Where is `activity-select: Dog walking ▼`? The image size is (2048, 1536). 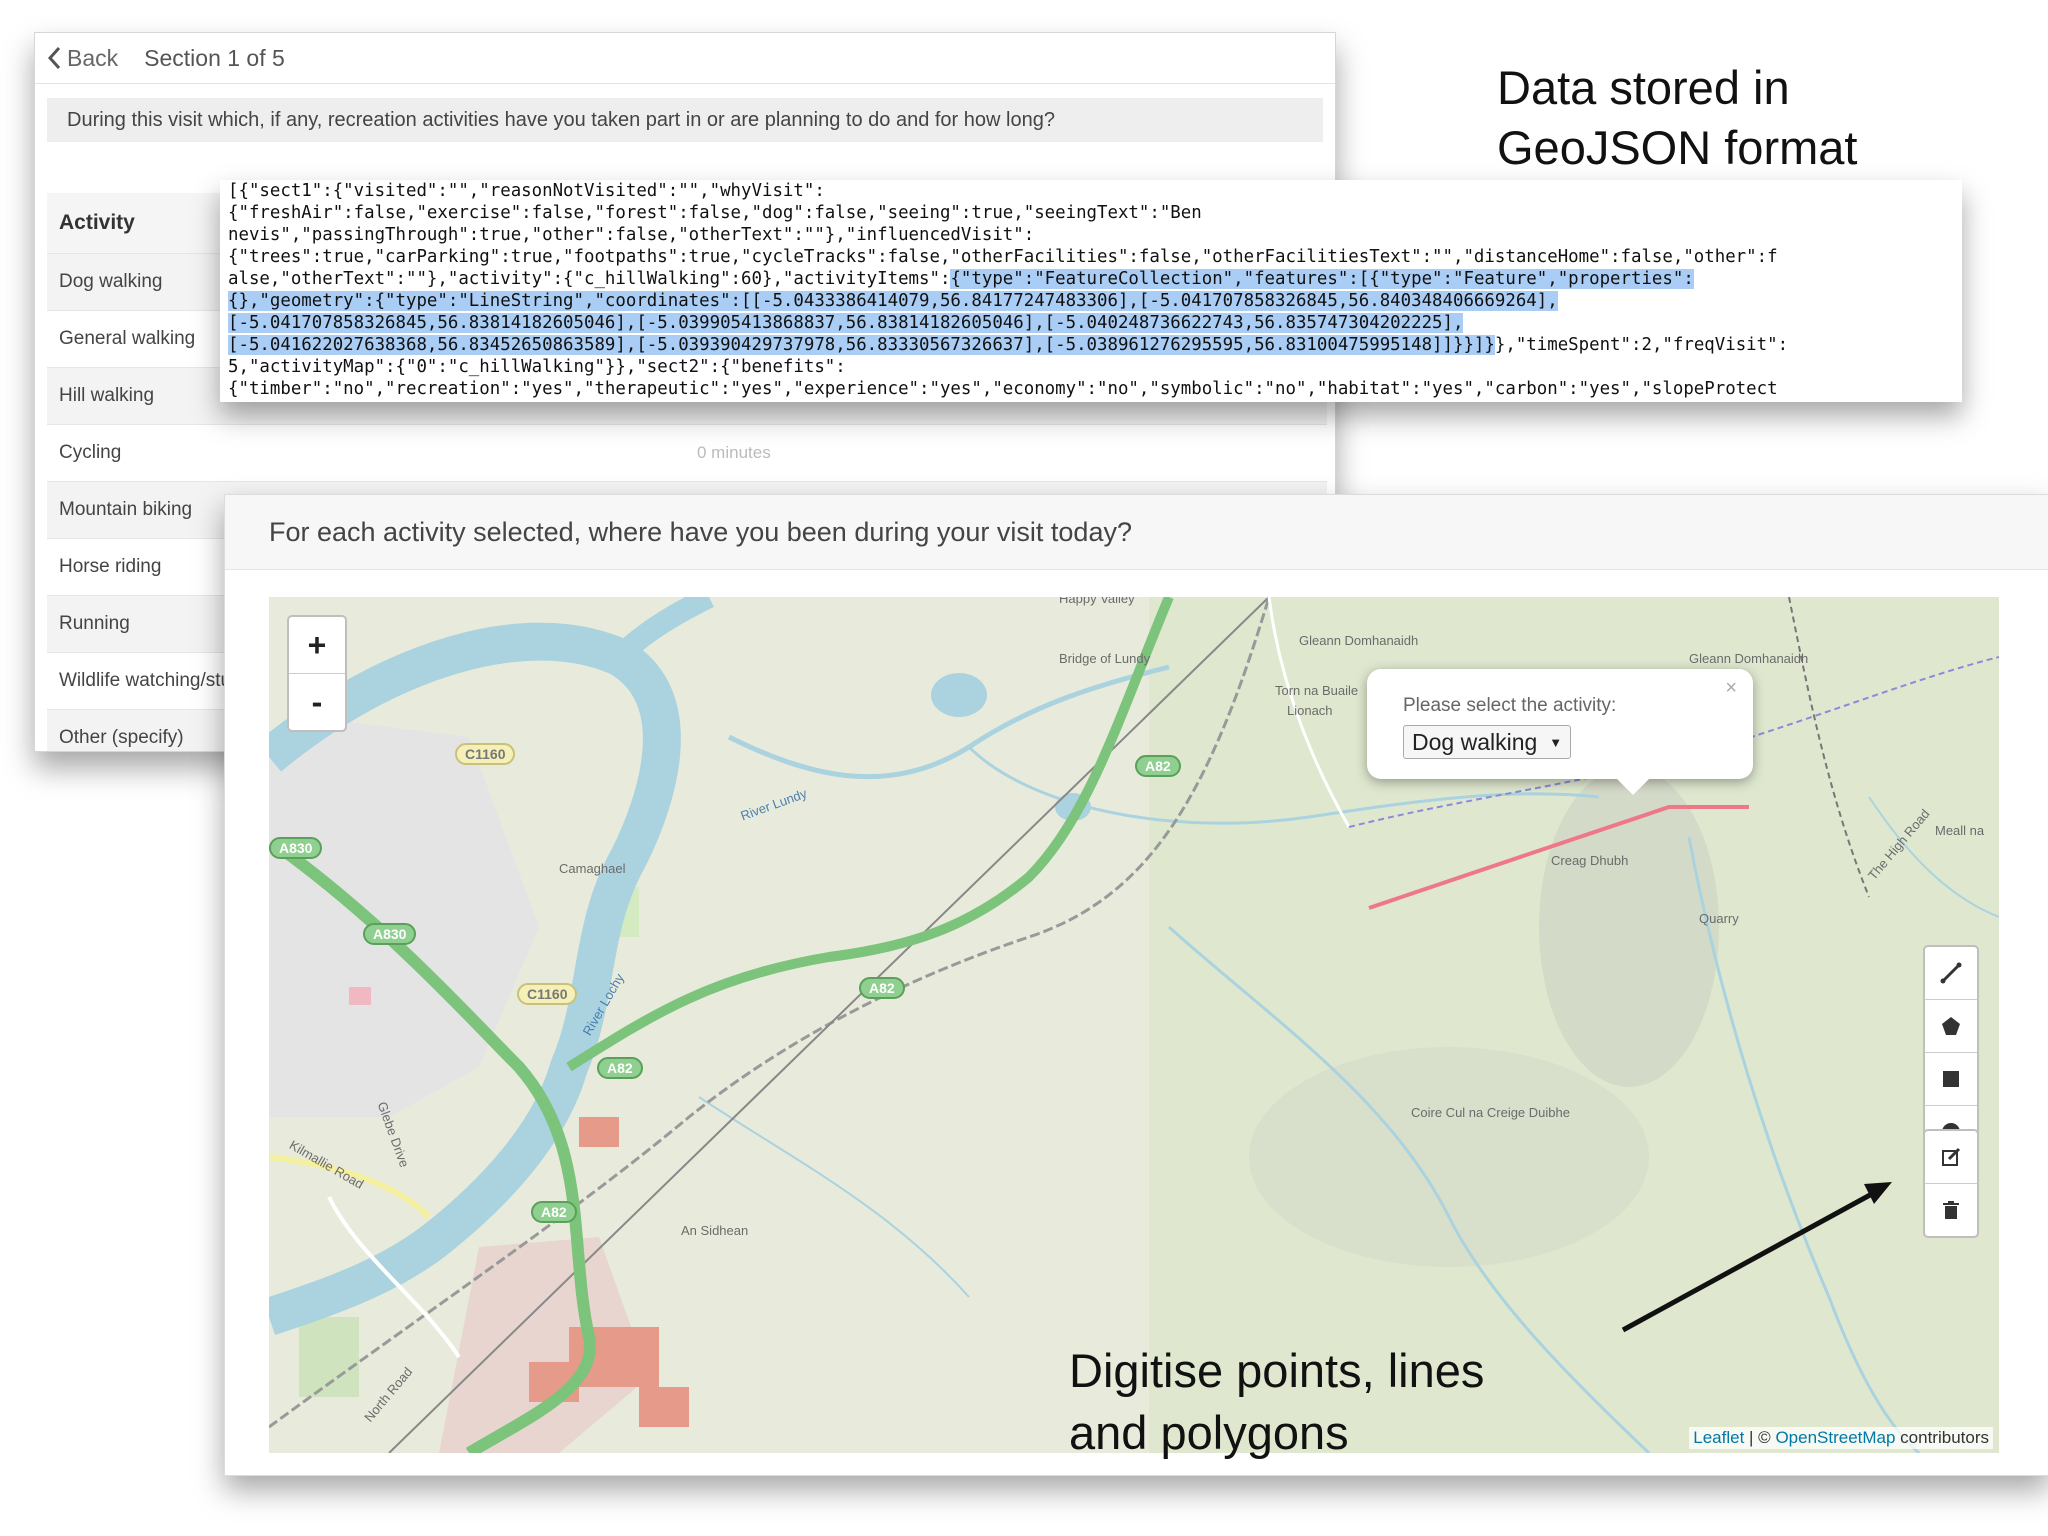
activity-select: Dog walking ▼ is located at coordinates (1487, 742).